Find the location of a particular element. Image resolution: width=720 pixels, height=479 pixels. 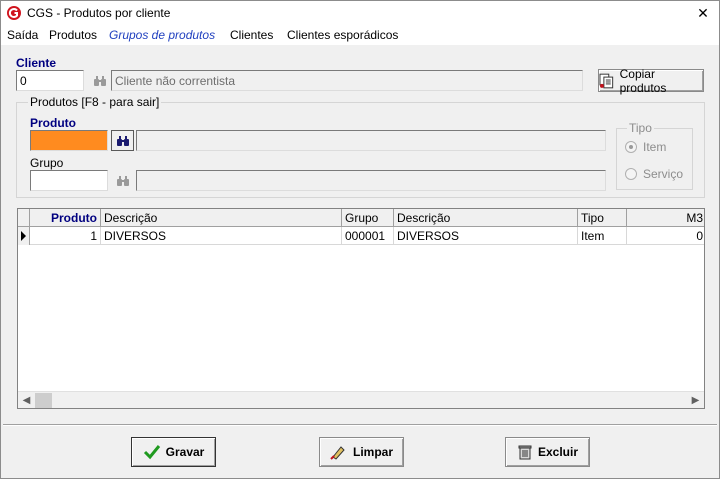

menu-item-saida: Saída is located at coordinates (22, 35).